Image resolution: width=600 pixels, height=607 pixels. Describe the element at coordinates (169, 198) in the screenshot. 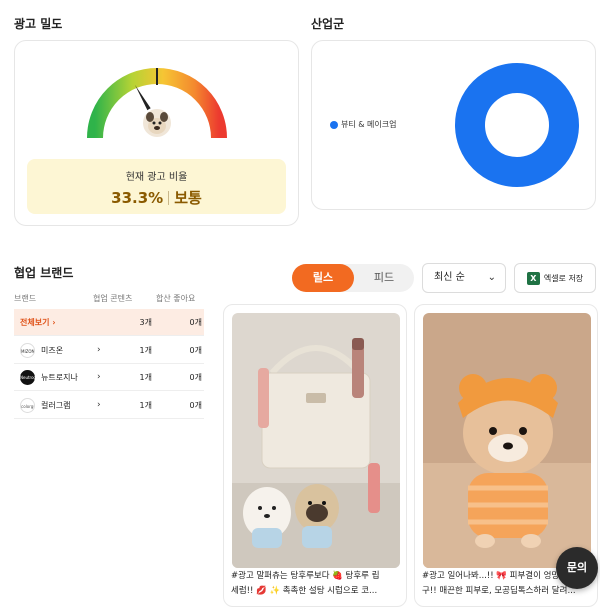

I see `ratio-divider` at that location.